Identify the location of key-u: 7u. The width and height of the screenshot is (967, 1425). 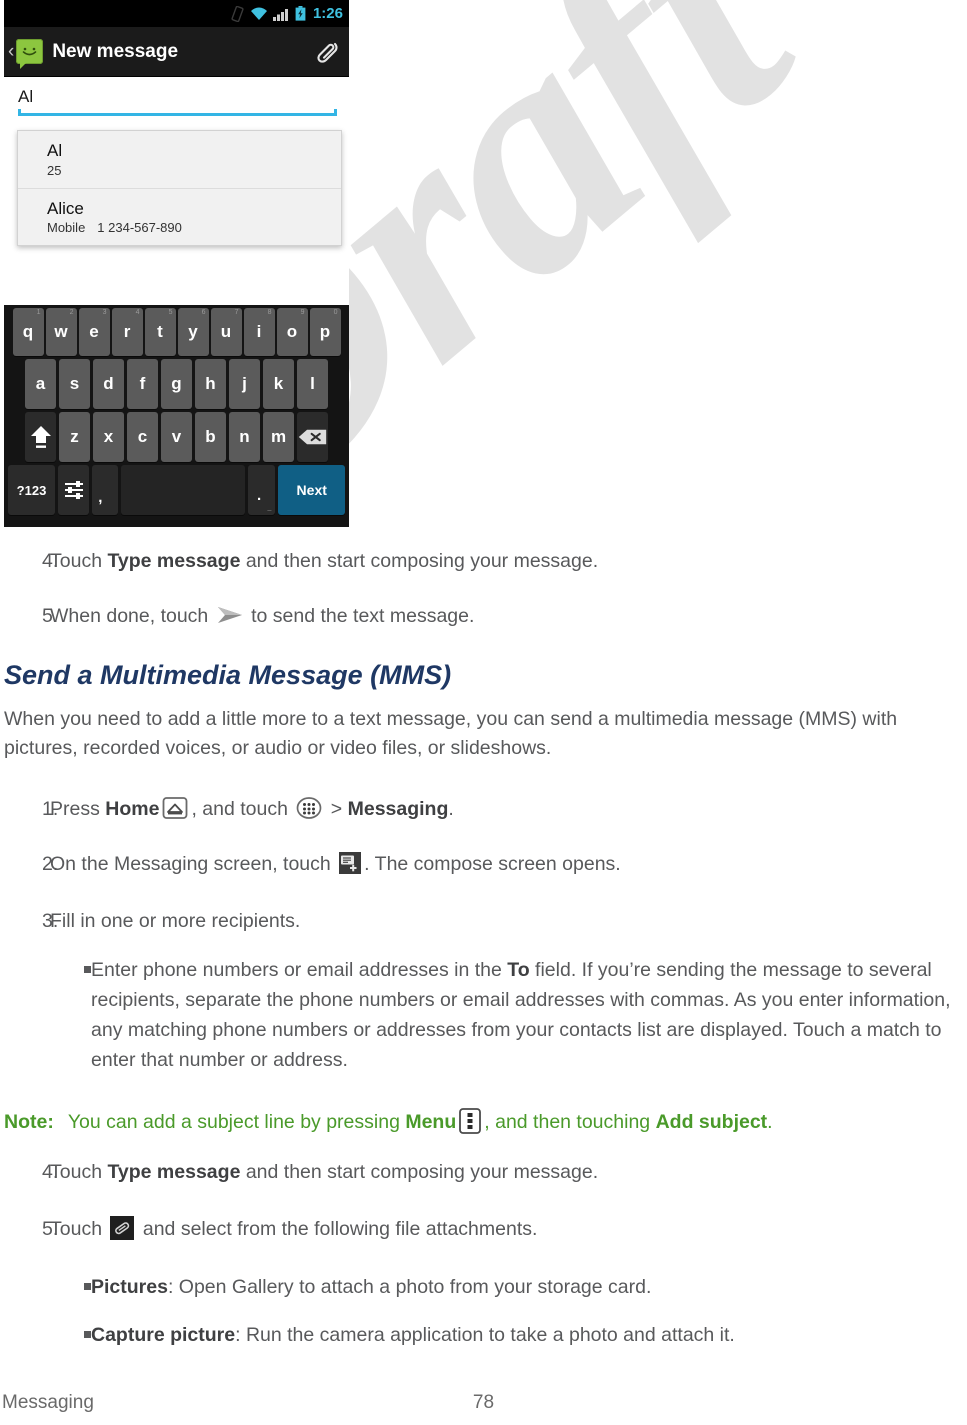
(226, 332).